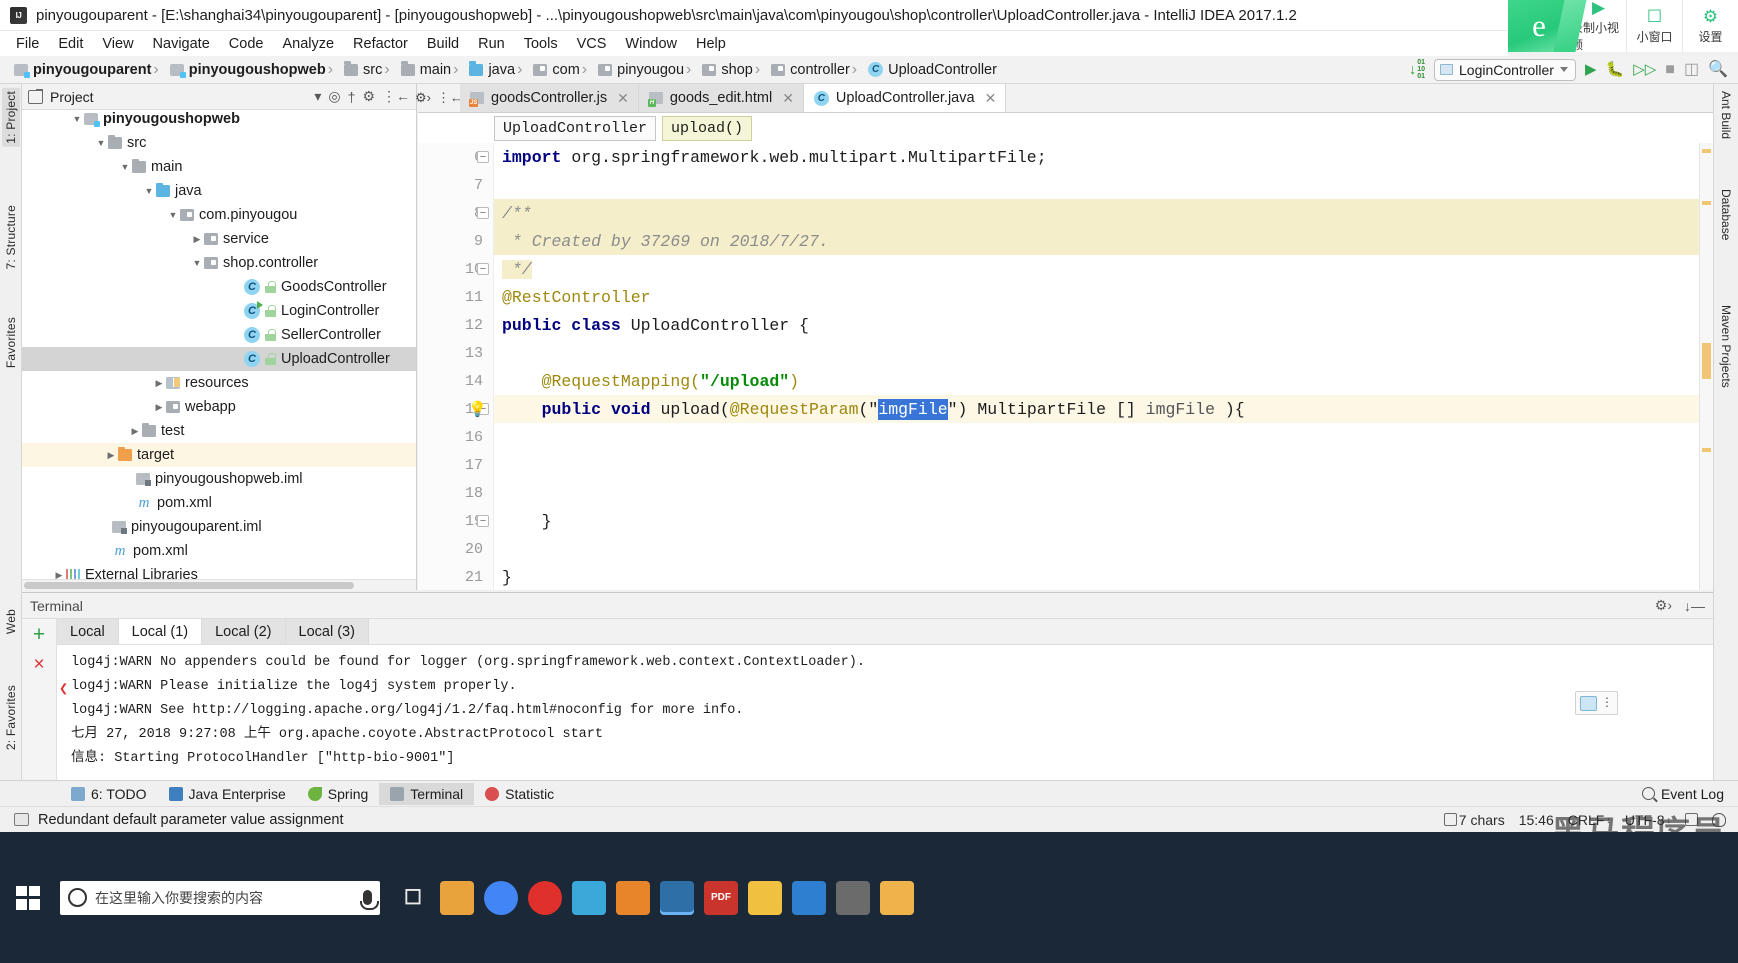  Describe the element at coordinates (1670, 69) in the screenshot. I see `stop-icon: ■` at that location.